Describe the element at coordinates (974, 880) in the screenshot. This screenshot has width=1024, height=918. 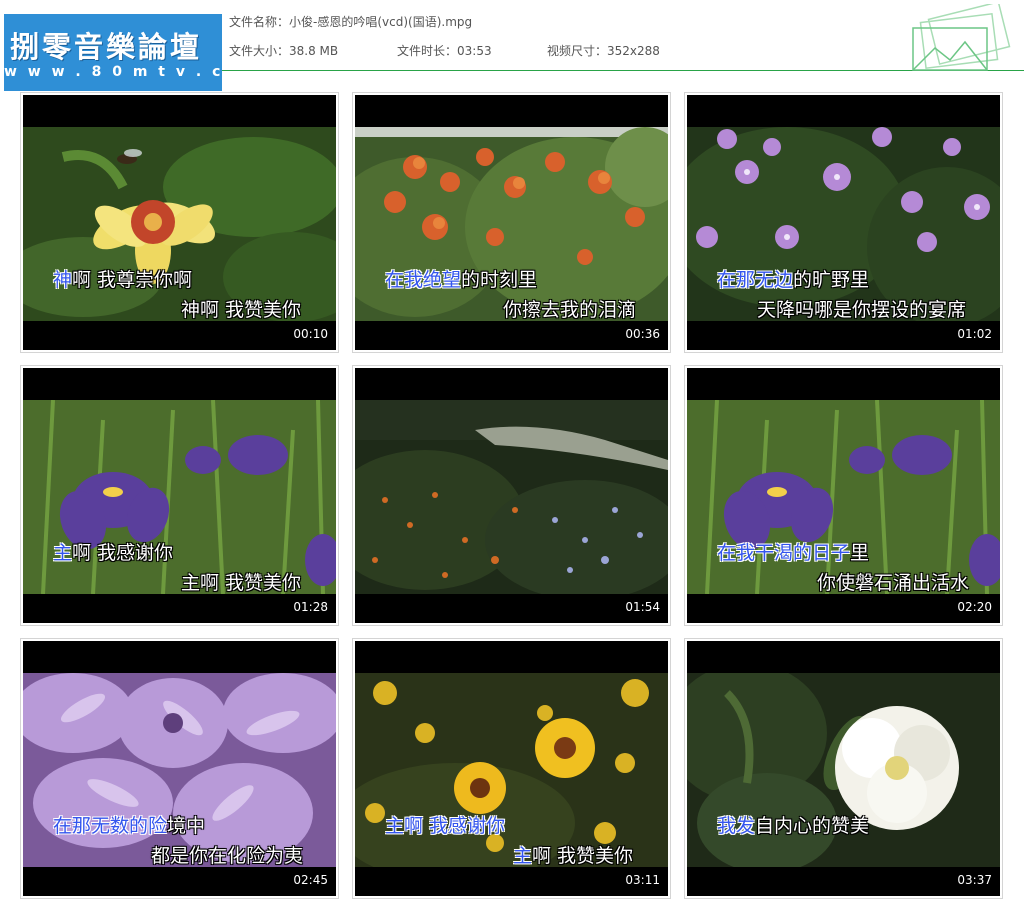
I see `timestamp: 03:37` at that location.